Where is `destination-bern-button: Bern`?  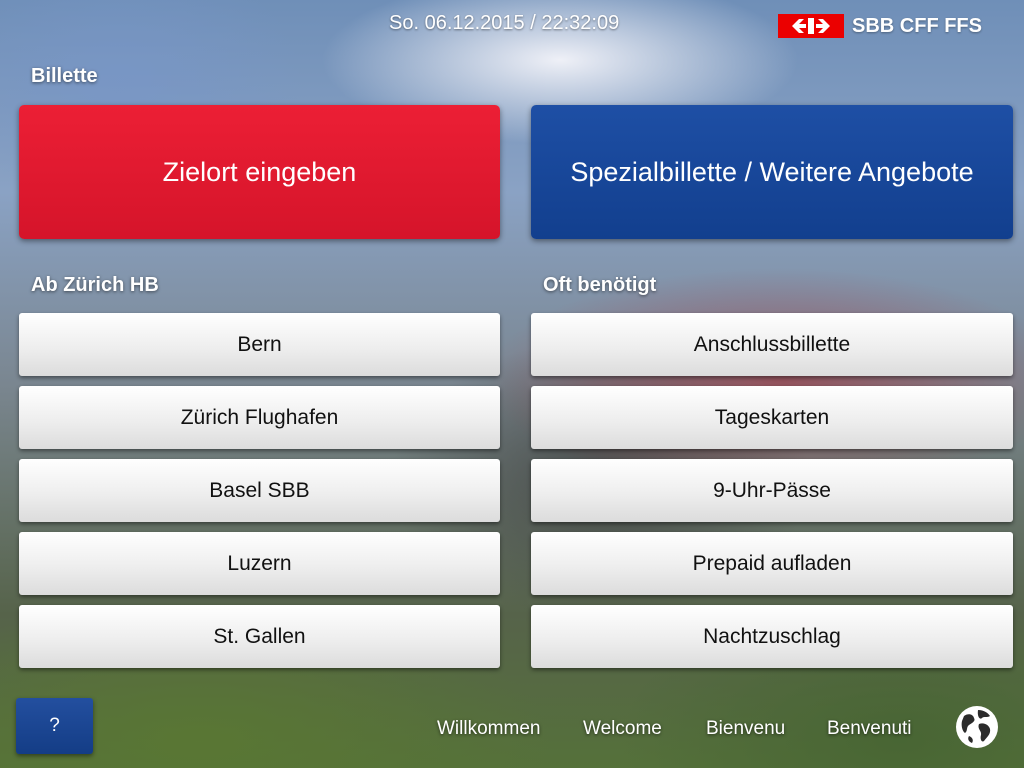 destination-bern-button: Bern is located at coordinates (259, 344).